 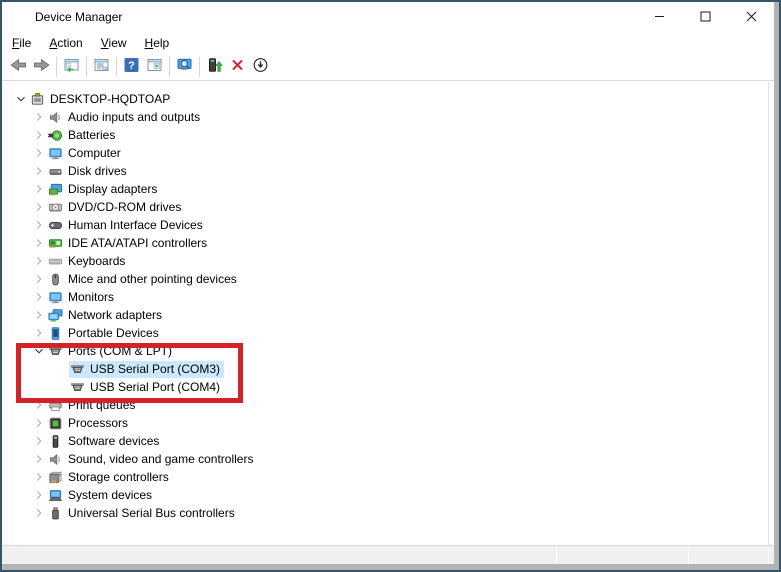 What do you see at coordinates (71, 67) in the screenshot?
I see `show-hide-console-tree-button` at bounding box center [71, 67].